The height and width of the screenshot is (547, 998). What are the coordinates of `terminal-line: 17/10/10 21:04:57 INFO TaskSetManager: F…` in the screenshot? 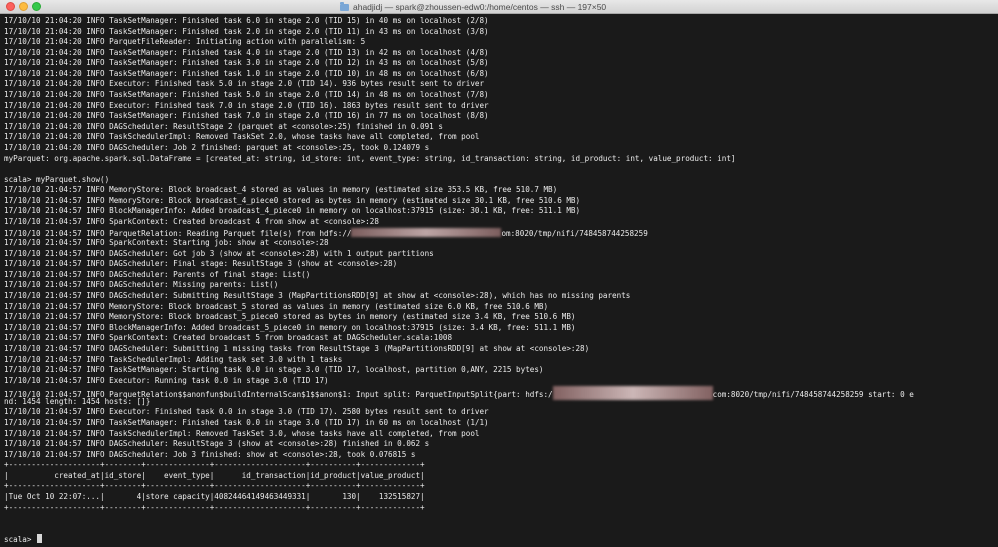 It's located at (246, 422).